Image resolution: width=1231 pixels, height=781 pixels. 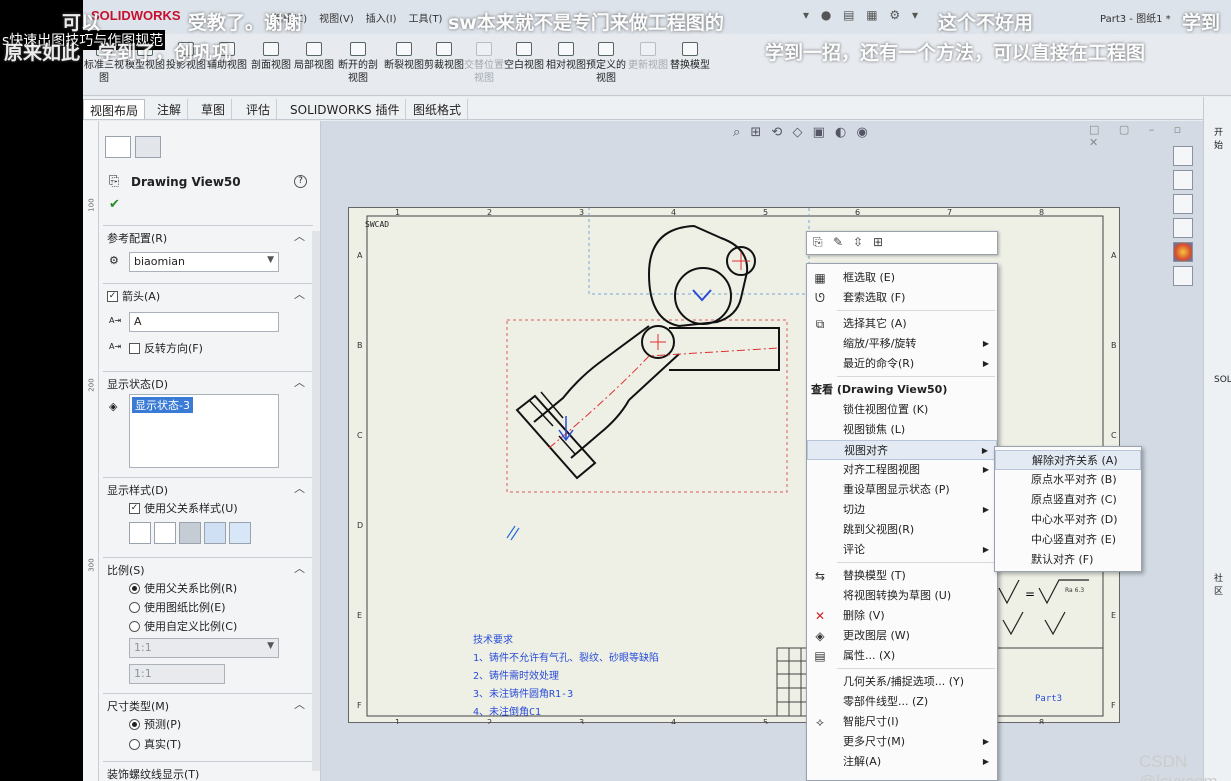 What do you see at coordinates (148, 147) in the screenshot?
I see `feature-tree-tab` at bounding box center [148, 147].